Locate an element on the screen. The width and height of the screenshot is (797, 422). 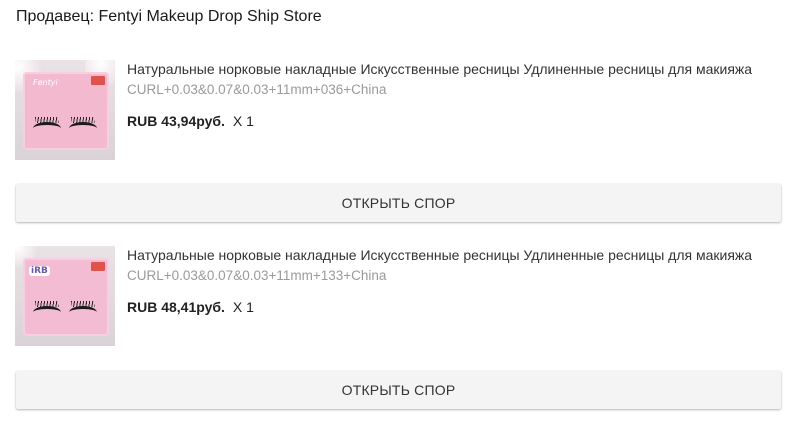
product-image: Fentyi is located at coordinates (65, 110).